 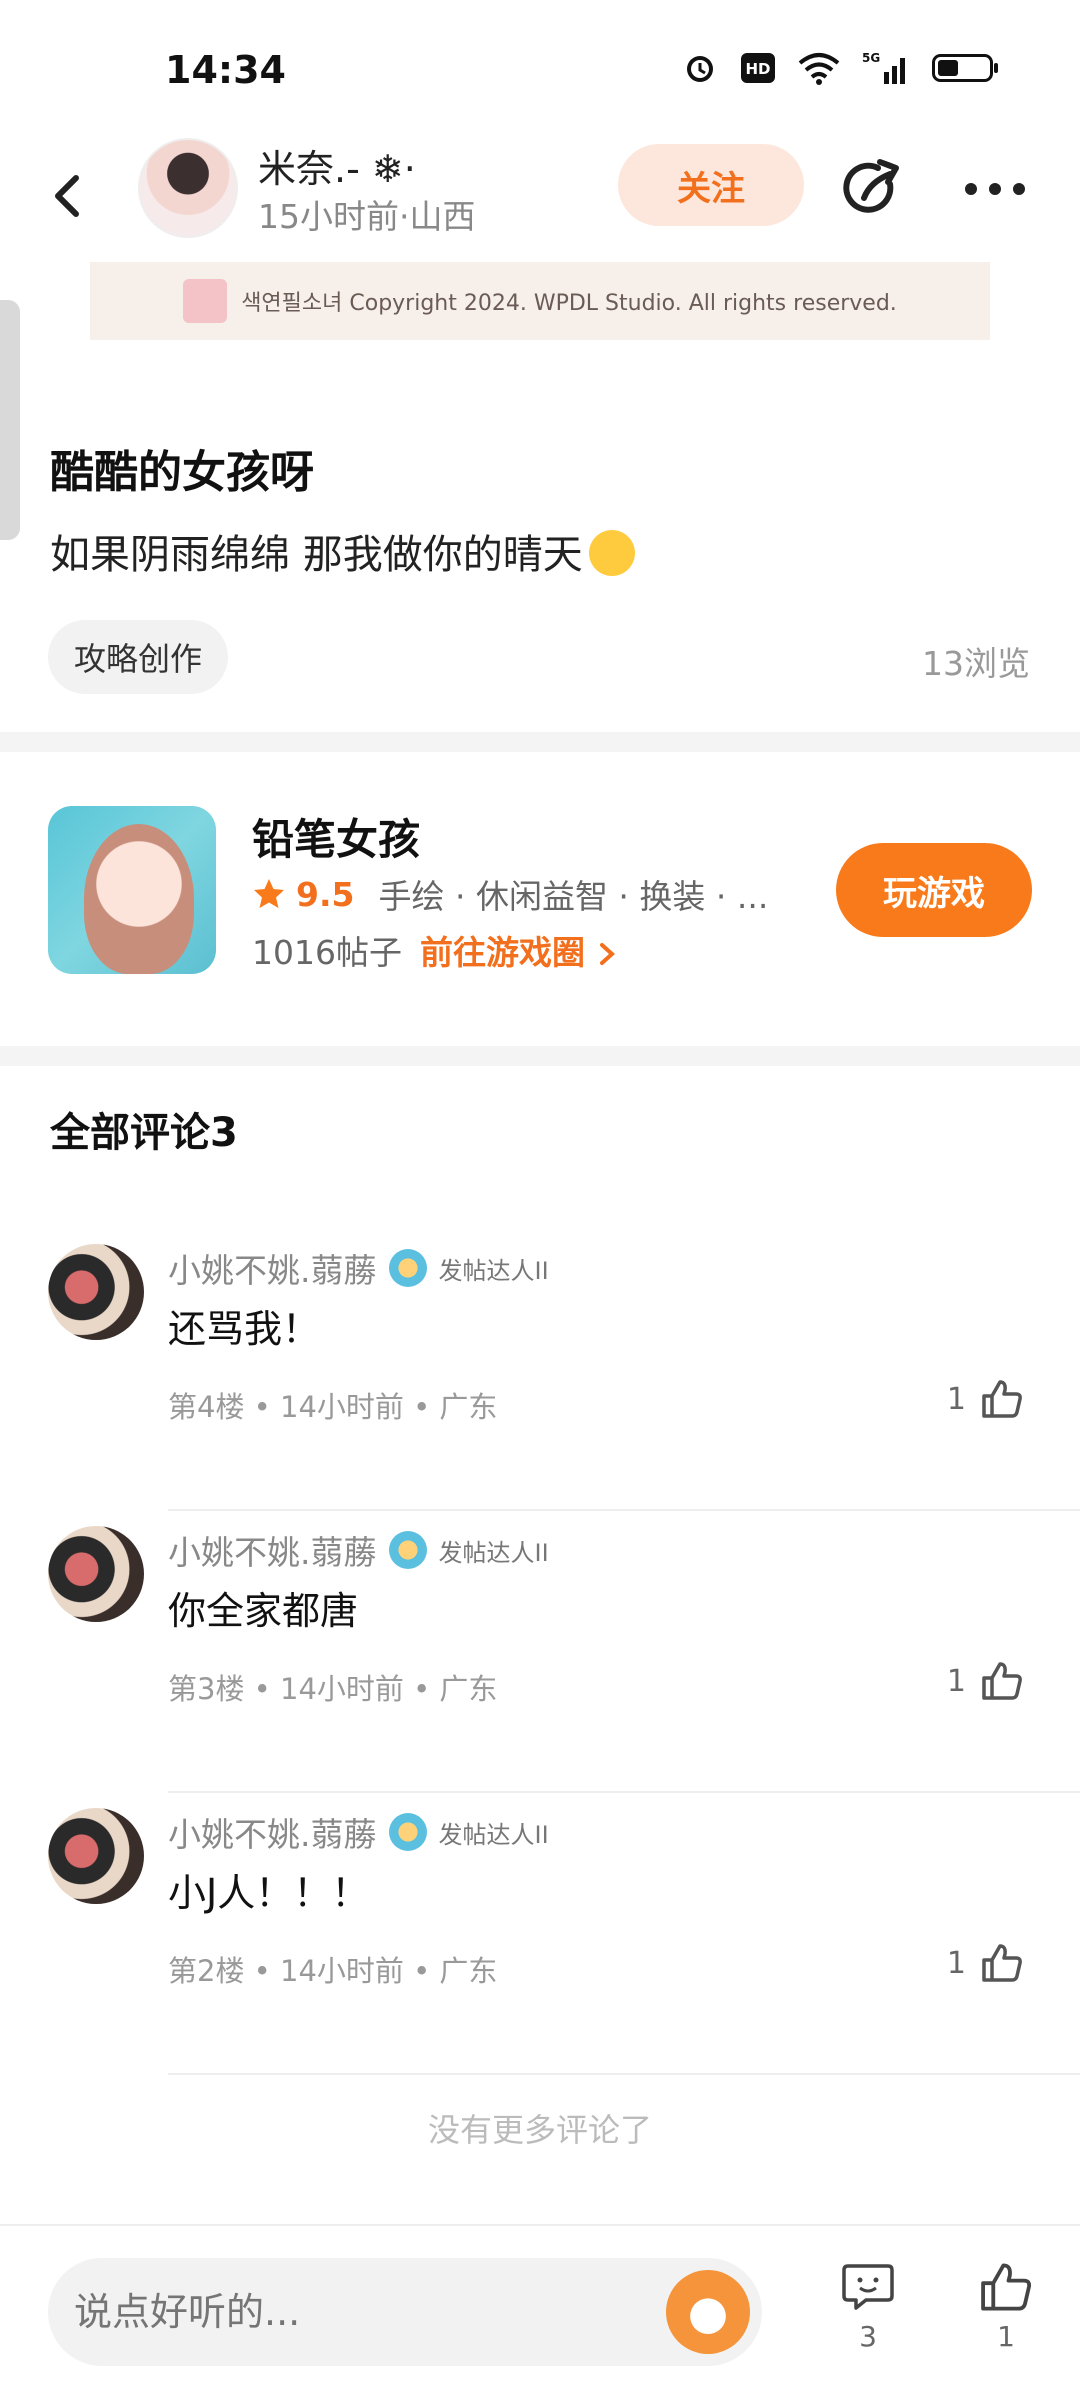 What do you see at coordinates (182, 472) in the screenshot?
I see `post-title: 酷酷的女孩呀` at bounding box center [182, 472].